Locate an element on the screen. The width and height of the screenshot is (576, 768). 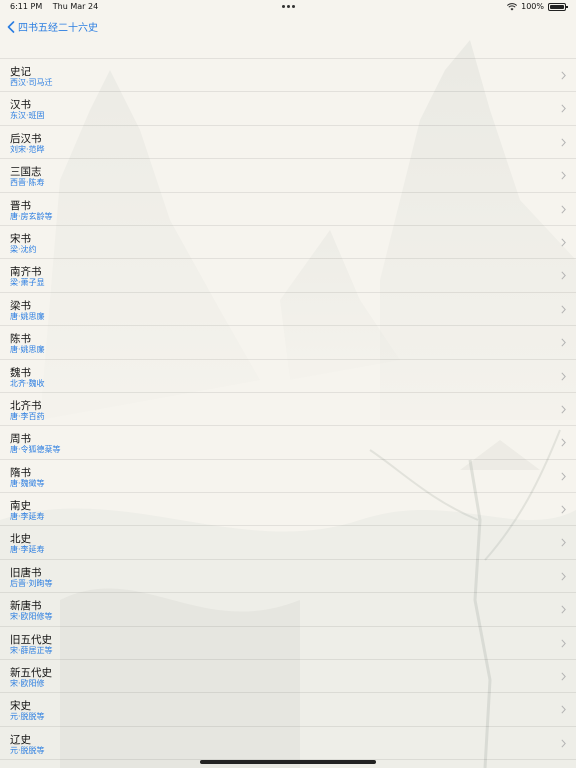
list-item: 宋书 梁·沈约 is located at coordinates (288, 243).